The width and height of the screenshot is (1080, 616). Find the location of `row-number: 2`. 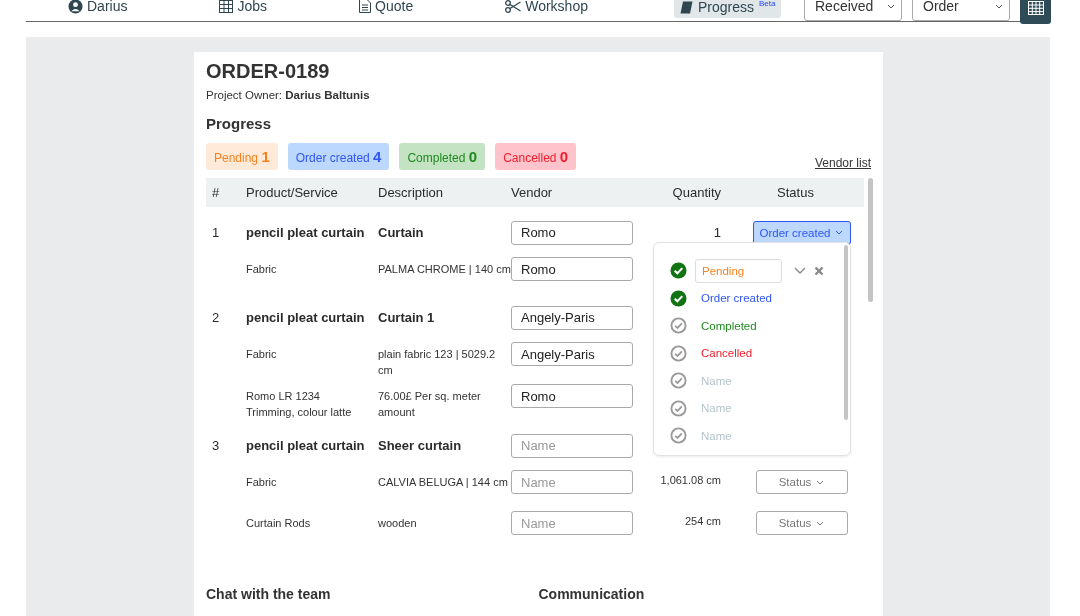

row-number: 2 is located at coordinates (216, 317).